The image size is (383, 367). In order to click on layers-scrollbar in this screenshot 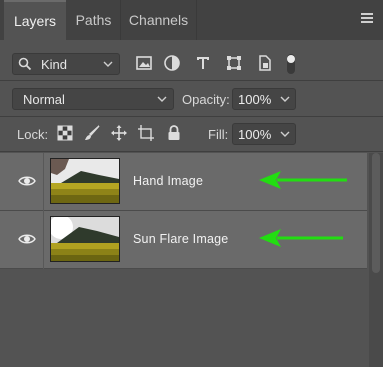, I will do `click(376, 260)`.